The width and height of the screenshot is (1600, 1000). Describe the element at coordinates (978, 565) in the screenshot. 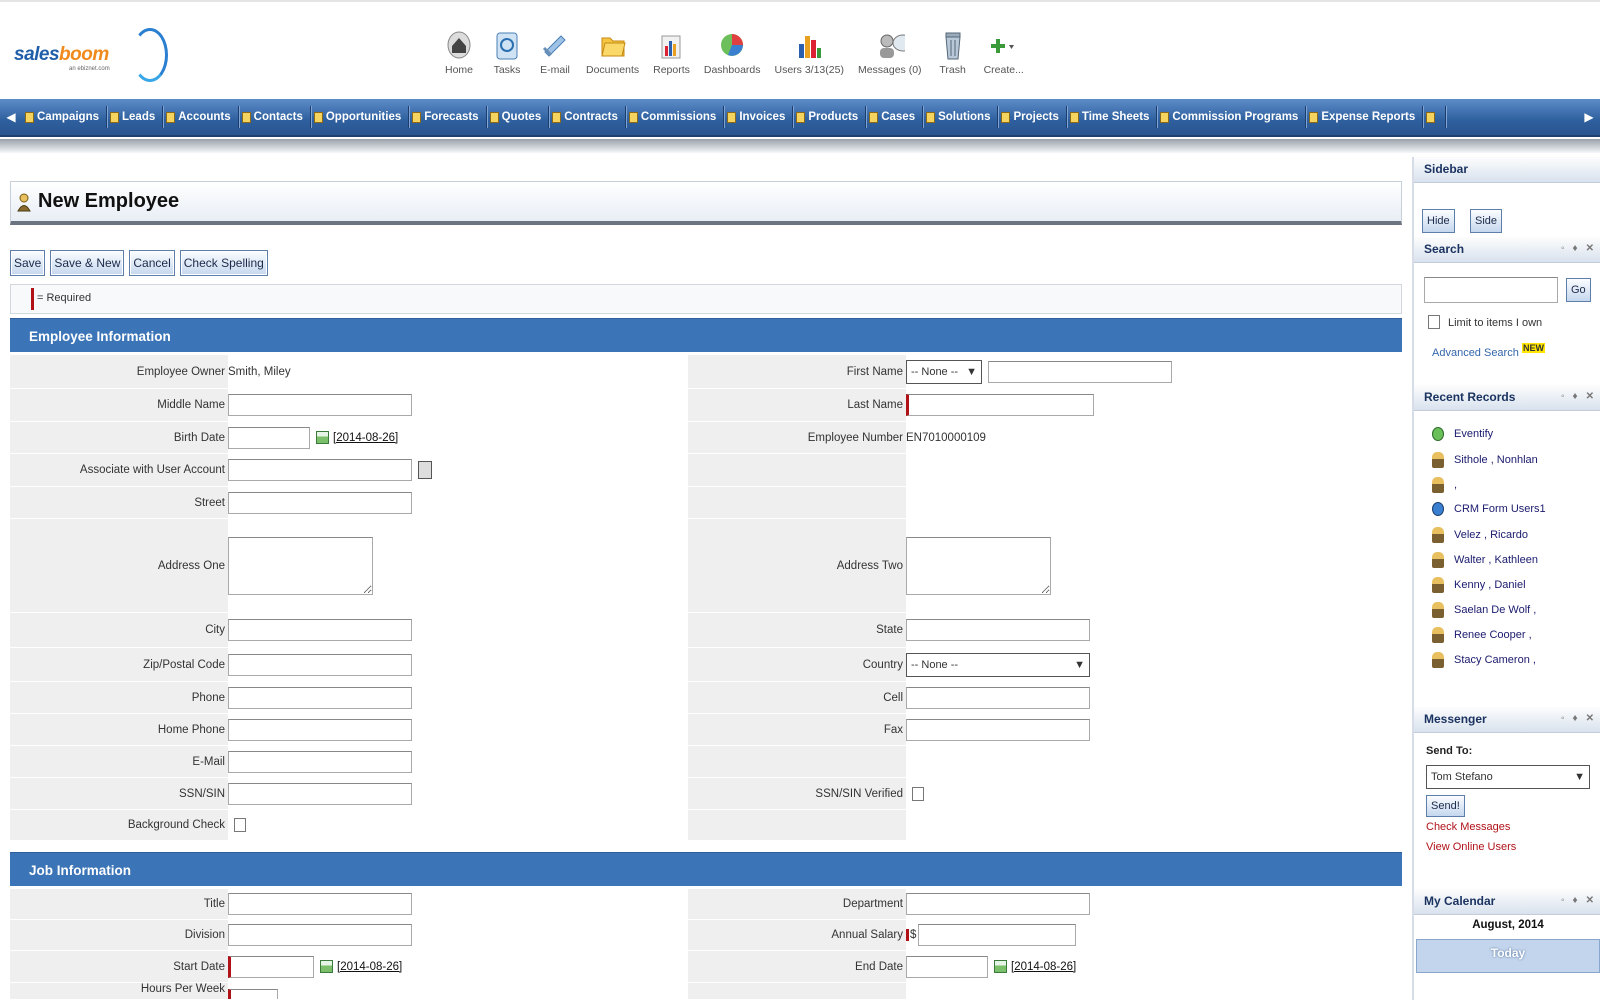

I see `address-two-textarea` at that location.